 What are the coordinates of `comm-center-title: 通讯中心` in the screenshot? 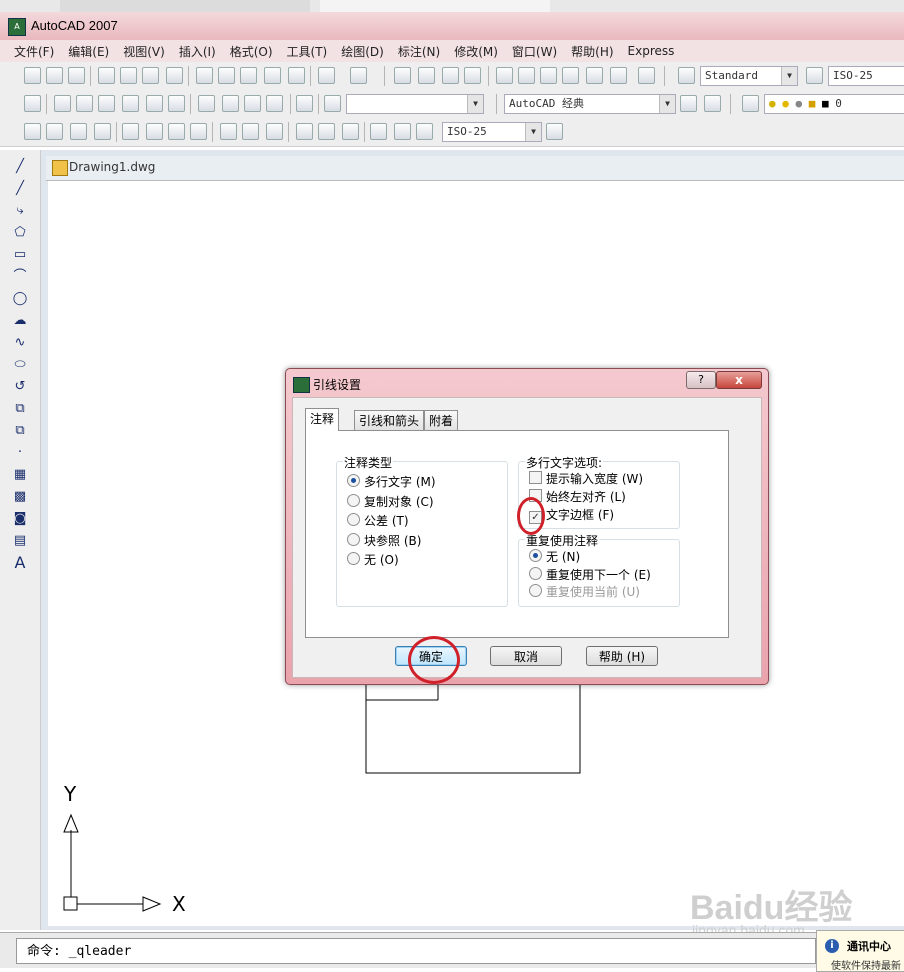 It's located at (869, 946).